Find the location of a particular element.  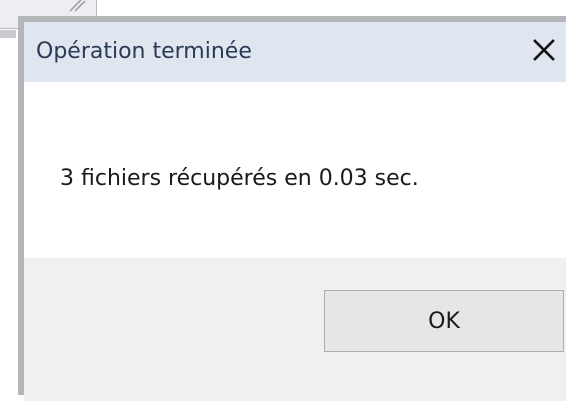

ok-button: OK is located at coordinates (444, 321).